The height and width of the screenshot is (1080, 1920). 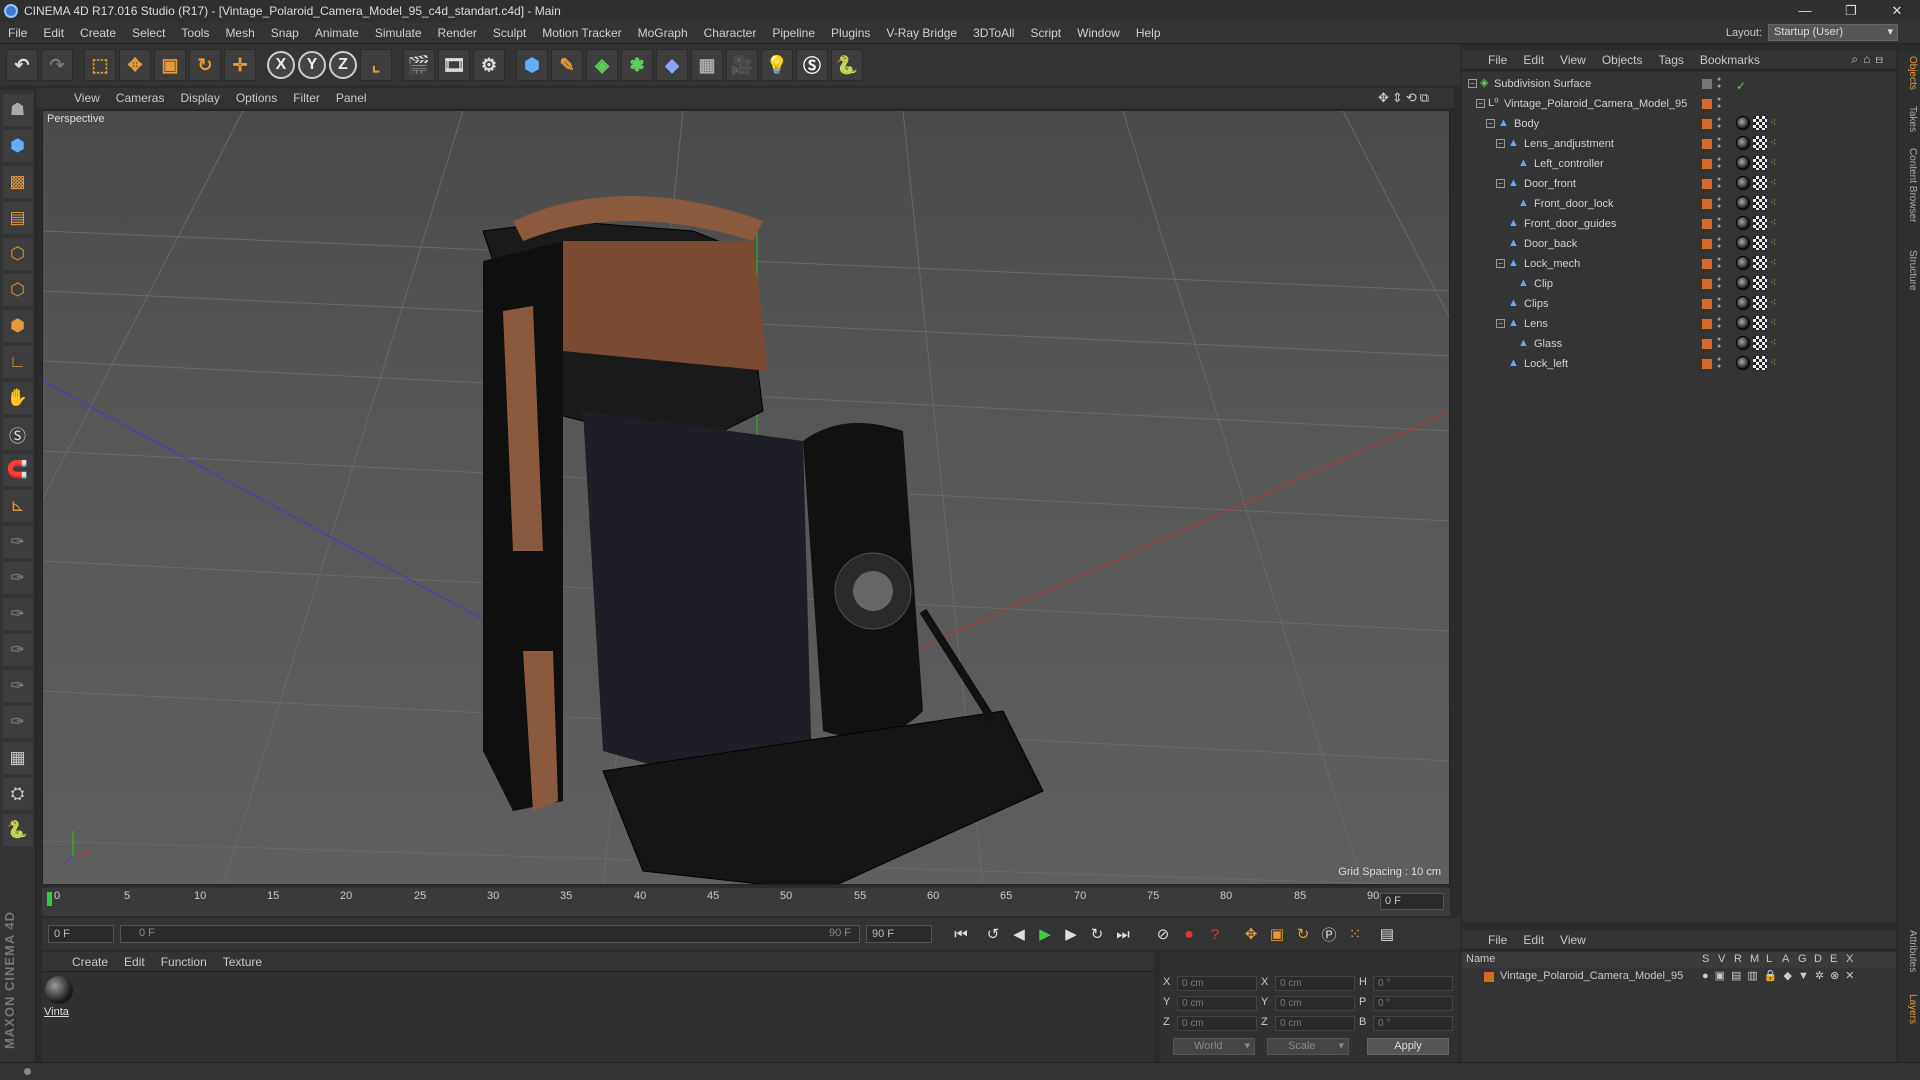 What do you see at coordinates (1387, 934) in the screenshot?
I see `timeline-settings-icon: ▤` at bounding box center [1387, 934].